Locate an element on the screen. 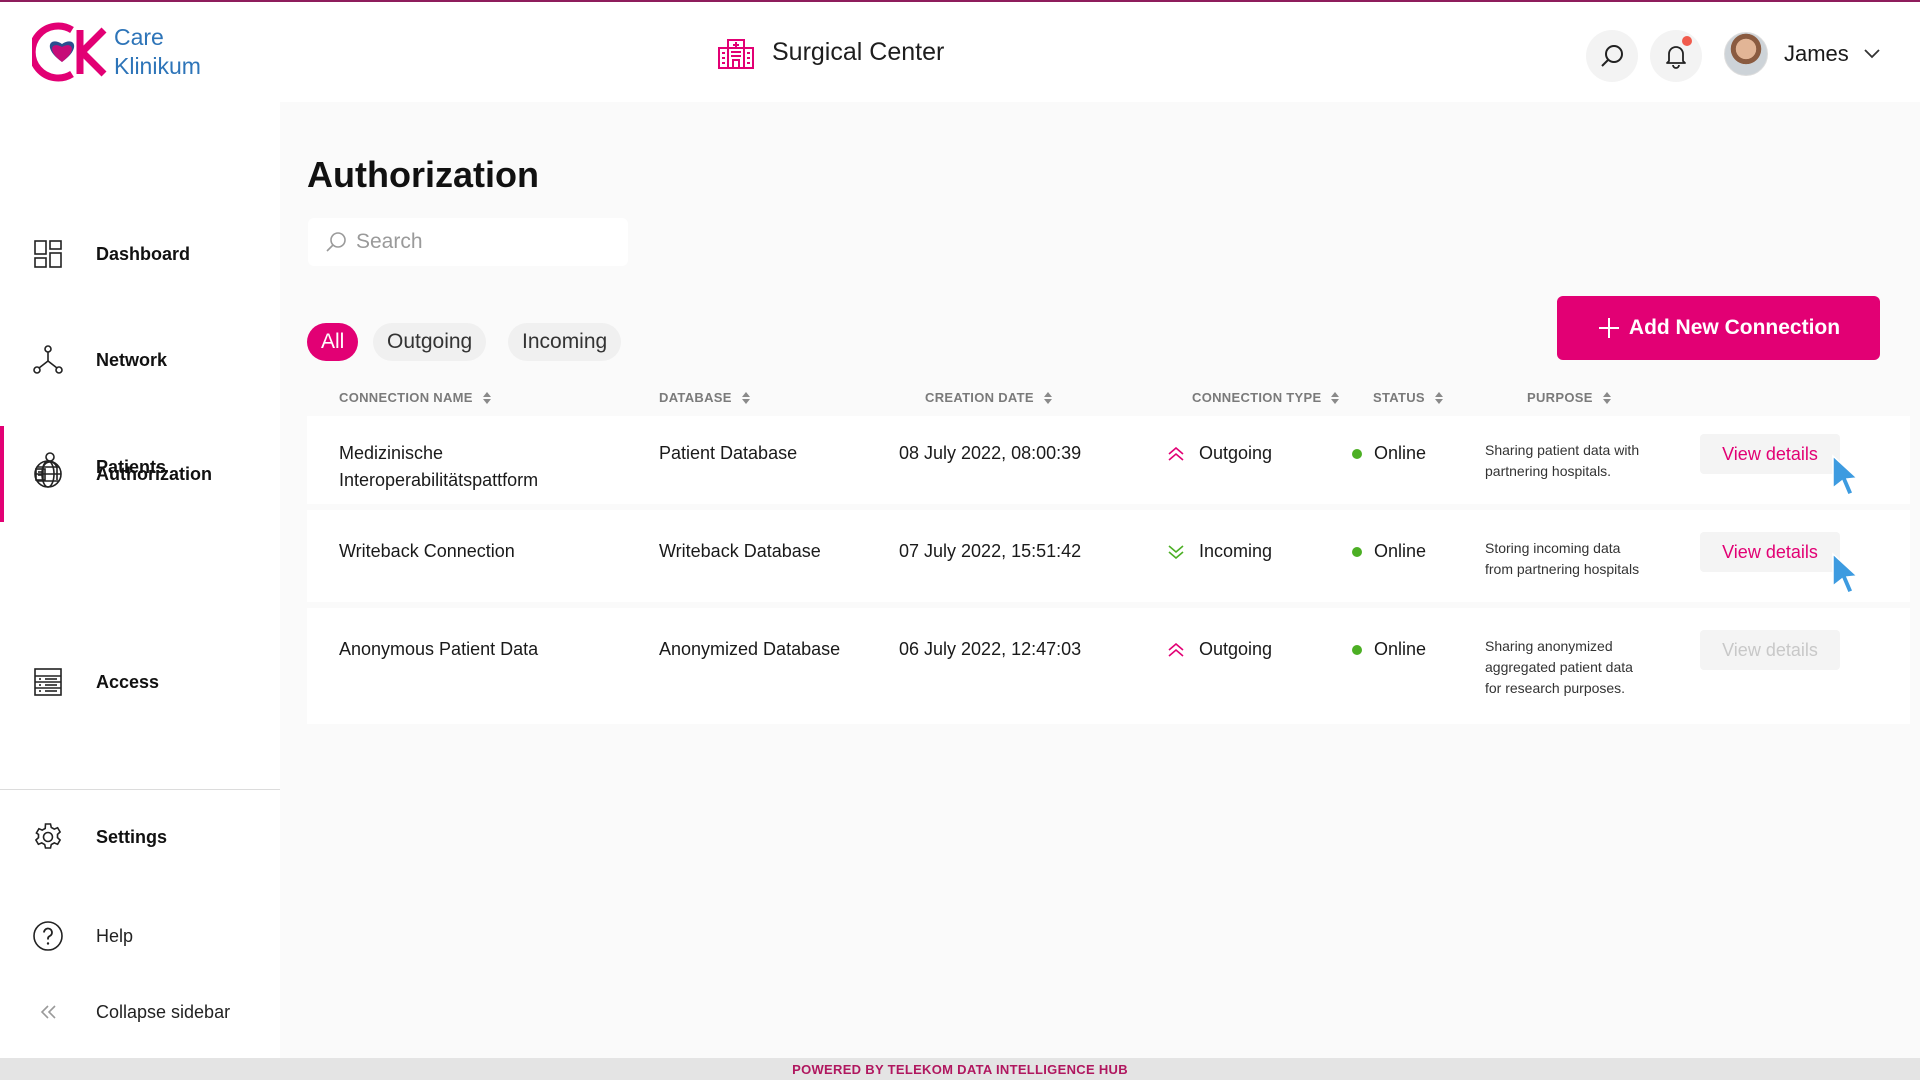 Image resolution: width=1920 pixels, height=1080 pixels. sidebar-item-settings: Settings is located at coordinates (140, 837).